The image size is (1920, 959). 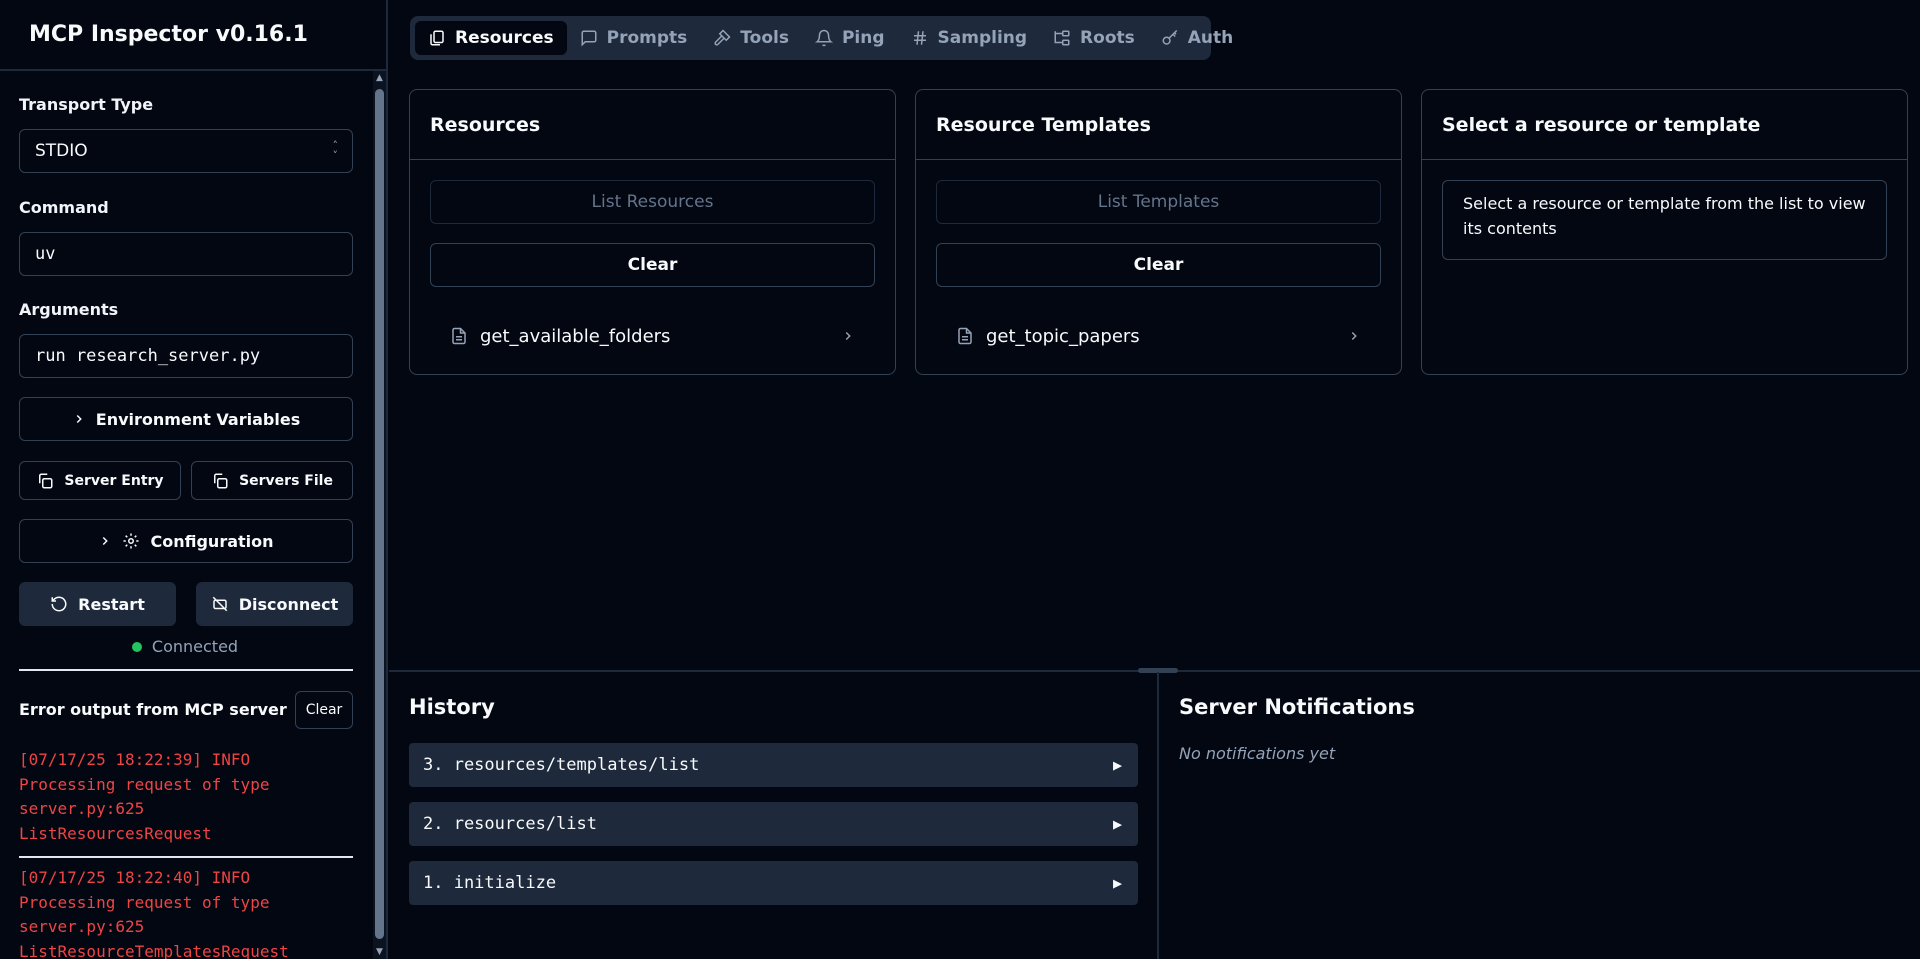 I want to click on command-input: uv, so click(x=186, y=254).